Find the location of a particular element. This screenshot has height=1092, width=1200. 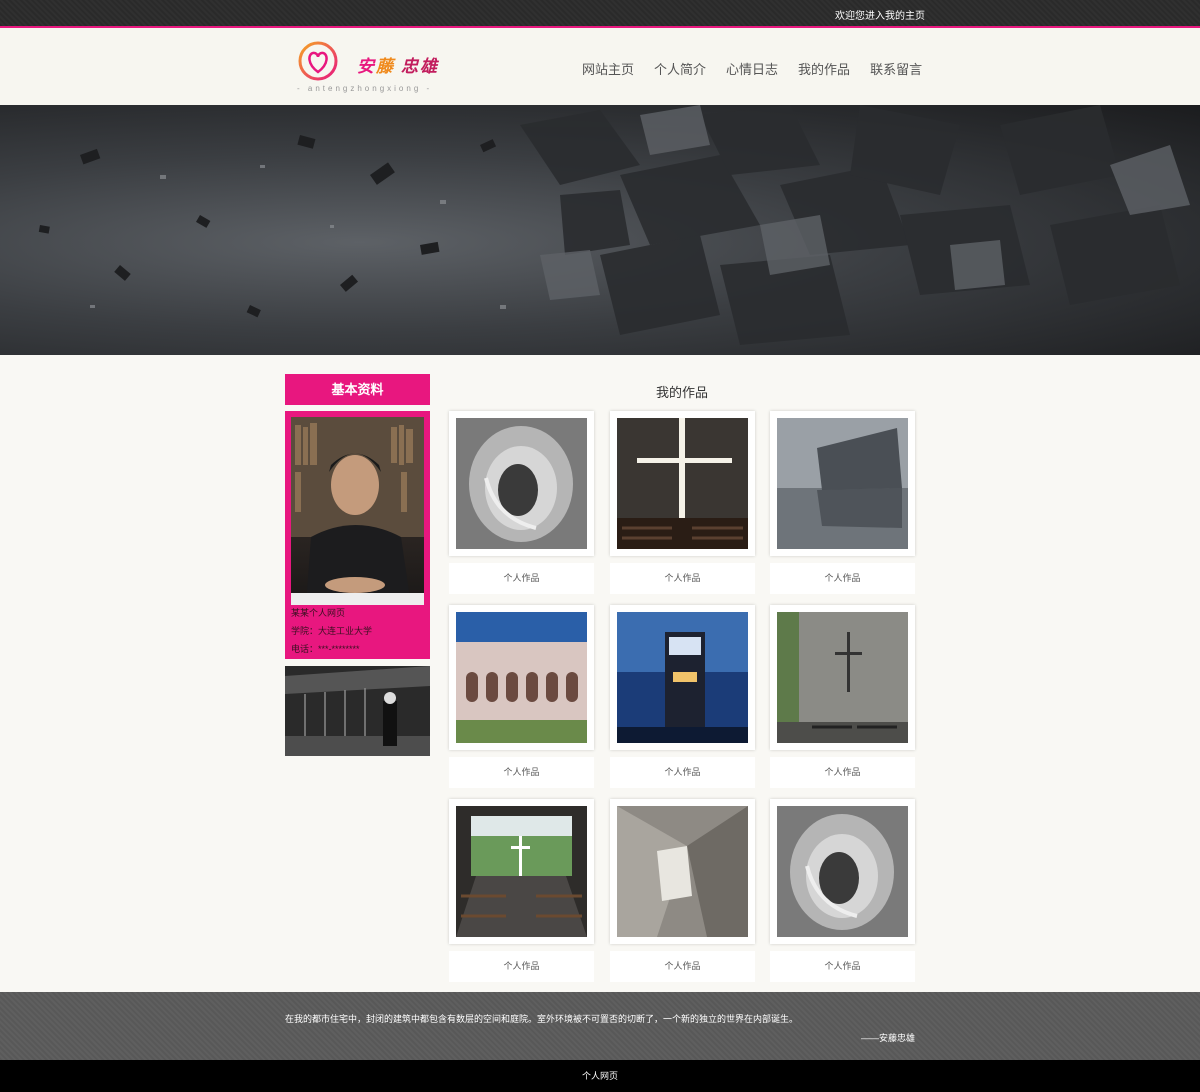

nav-diary: 心情日志 is located at coordinates (752, 68).